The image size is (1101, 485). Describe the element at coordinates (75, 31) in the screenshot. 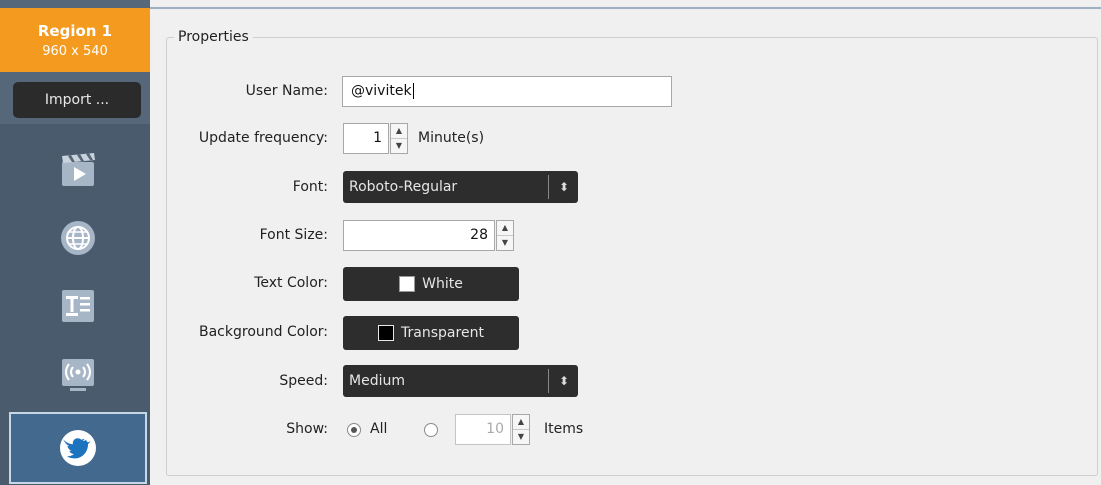

I see `region-name: Region 1` at that location.